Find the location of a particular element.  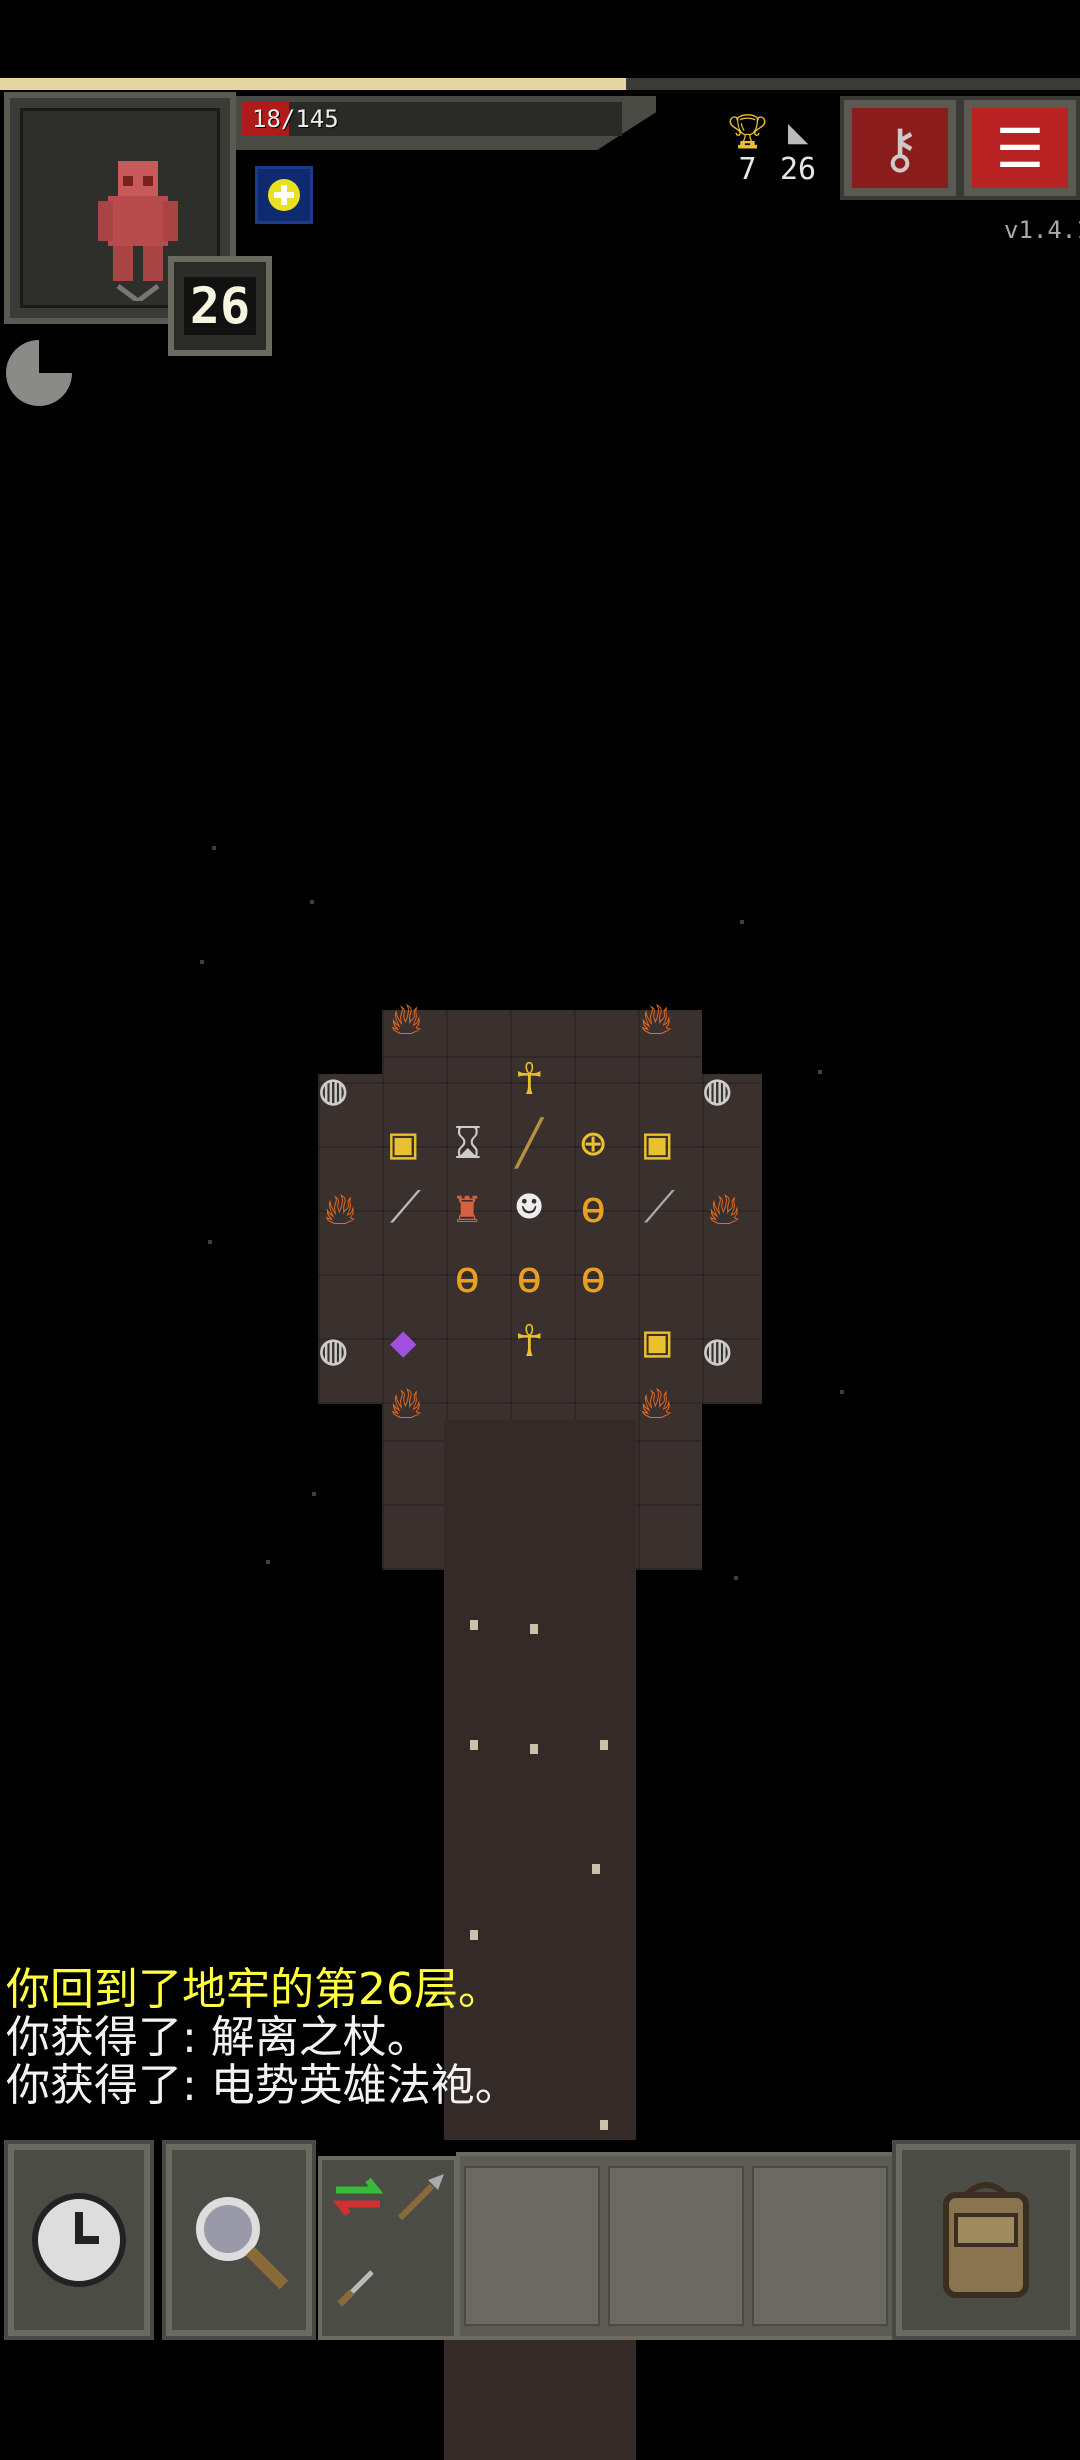

gold-count-text: 7 is located at coordinates (747, 169).